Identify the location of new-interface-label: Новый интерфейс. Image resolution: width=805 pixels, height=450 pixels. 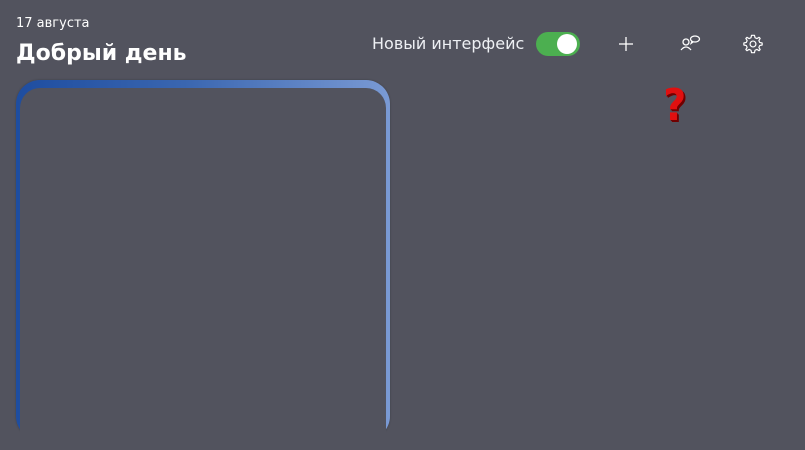
(448, 43).